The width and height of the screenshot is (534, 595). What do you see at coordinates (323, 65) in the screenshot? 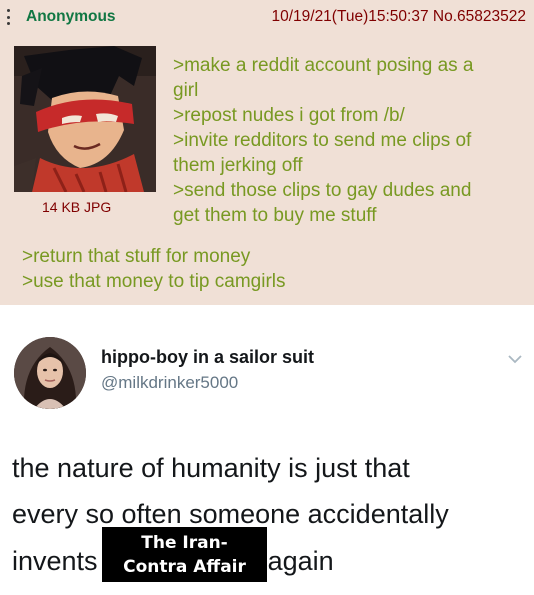
I see `greentext-line: >make a reddit account posing as a` at bounding box center [323, 65].